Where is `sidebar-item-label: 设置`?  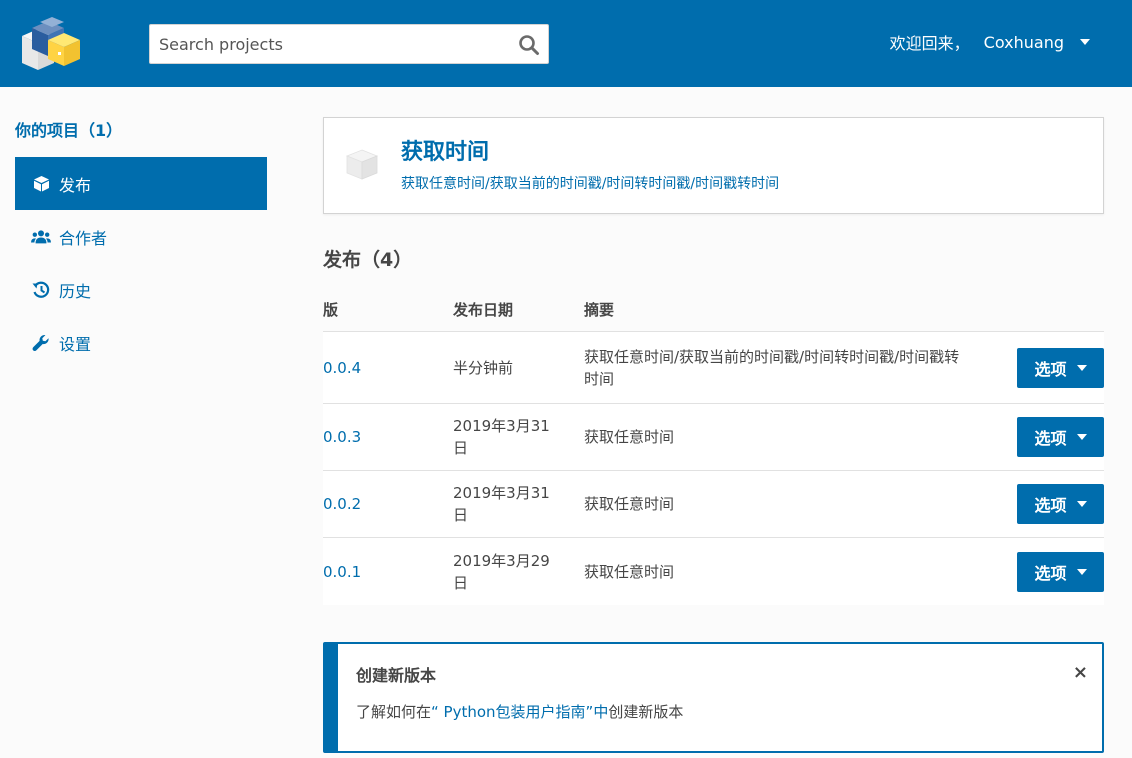
sidebar-item-label: 设置 is located at coordinates (75, 344).